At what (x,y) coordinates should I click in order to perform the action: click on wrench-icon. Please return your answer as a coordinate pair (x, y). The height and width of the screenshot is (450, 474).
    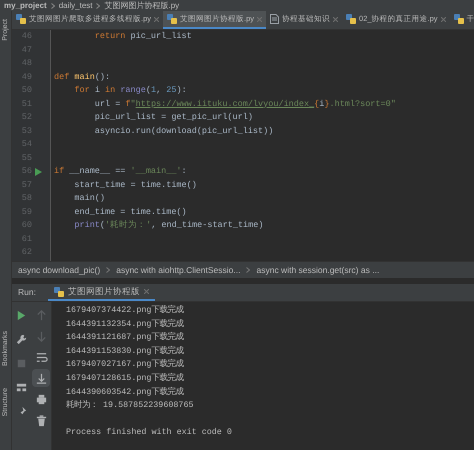
    Looking at the image, I should click on (21, 339).